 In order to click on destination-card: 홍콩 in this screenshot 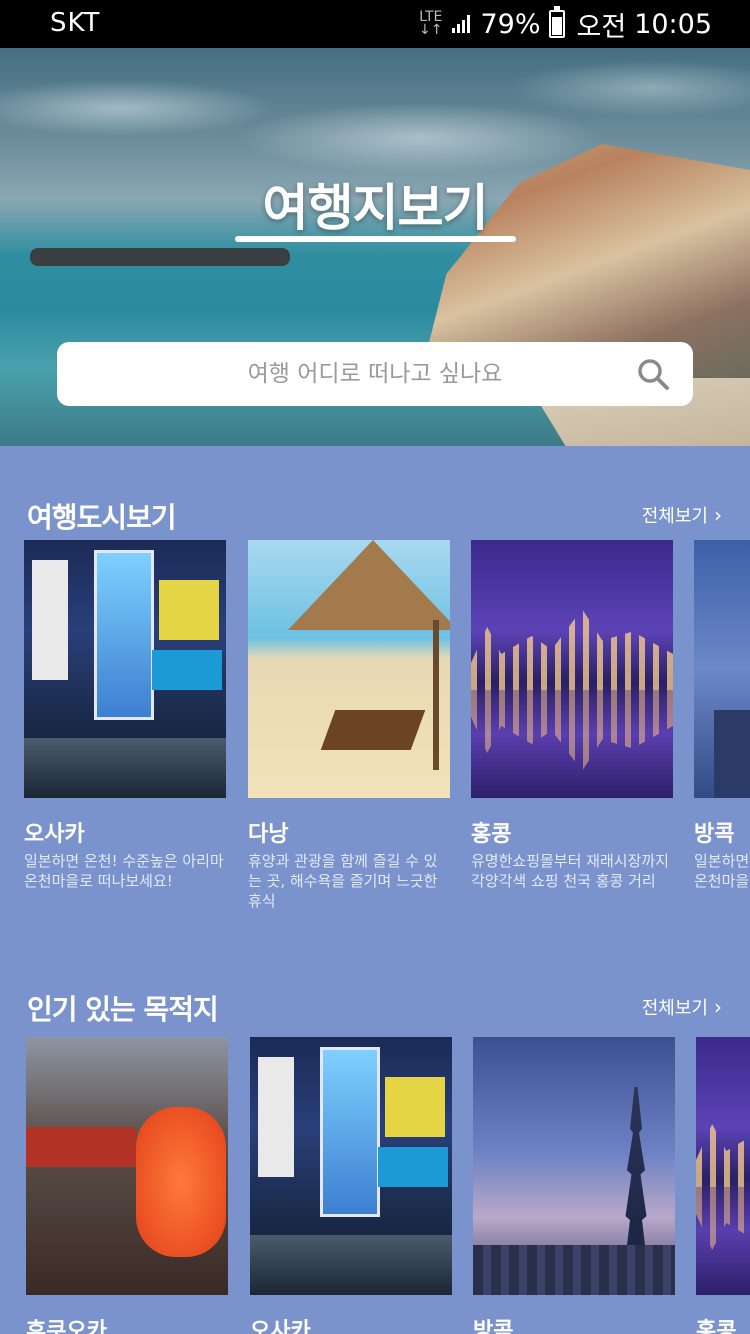, I will do `click(723, 1185)`.